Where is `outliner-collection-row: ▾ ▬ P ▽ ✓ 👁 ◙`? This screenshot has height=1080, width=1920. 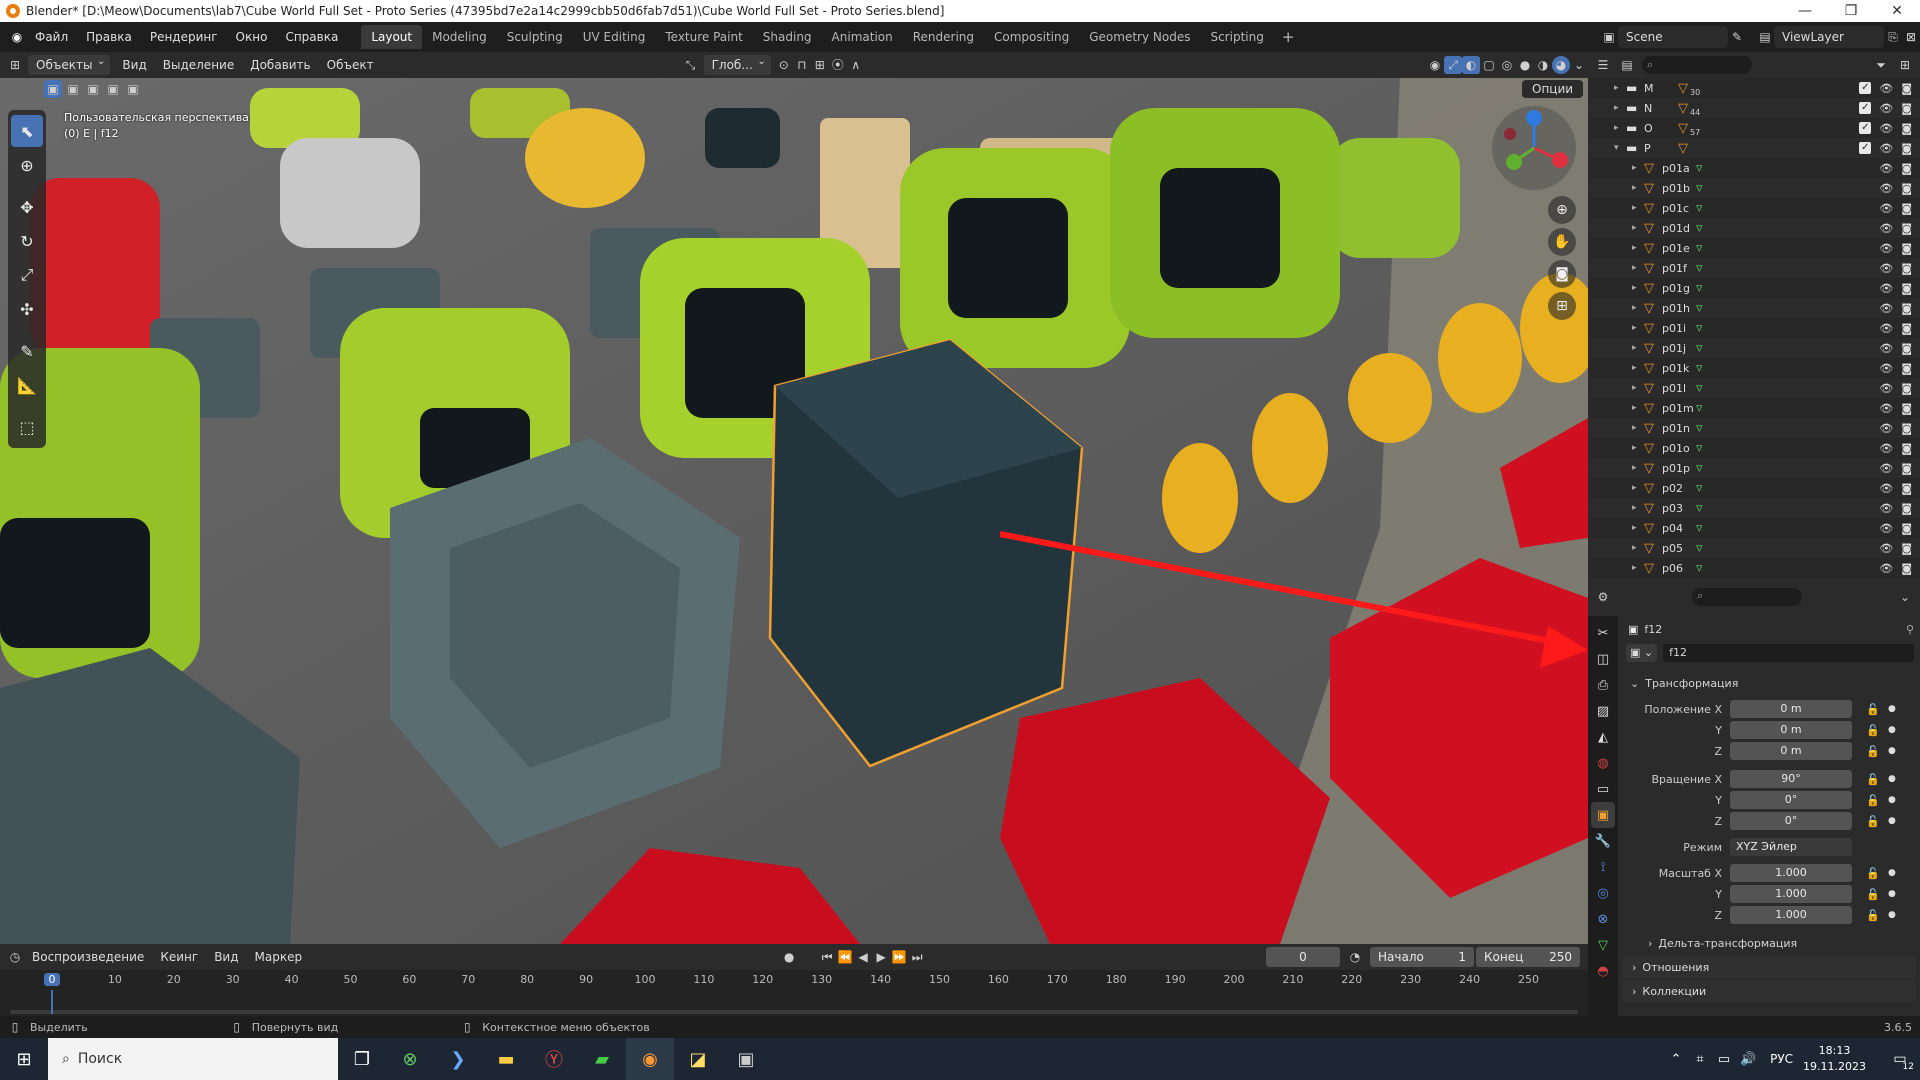 outliner-collection-row: ▾ ▬ P ▽ ✓ 👁 ◙ is located at coordinates (1754, 148).